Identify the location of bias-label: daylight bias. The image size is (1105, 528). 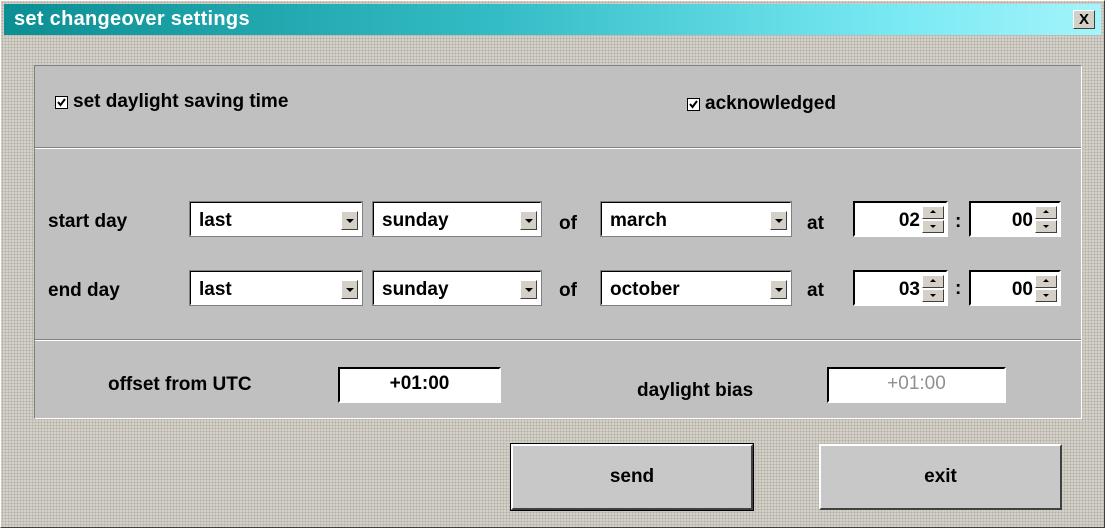
(695, 390).